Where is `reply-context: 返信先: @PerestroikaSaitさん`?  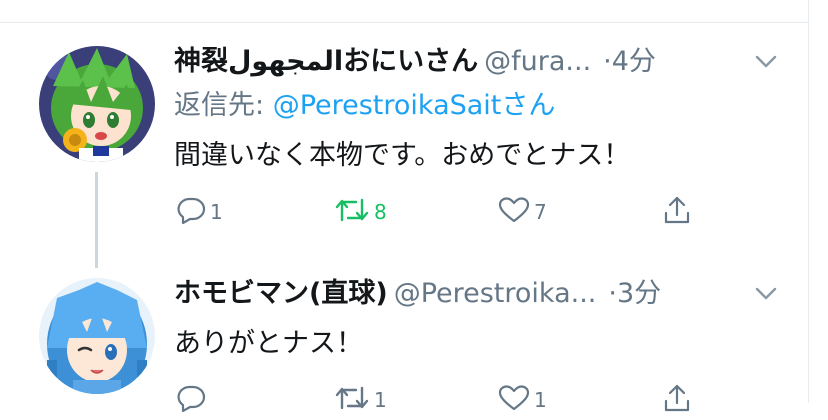
reply-context: 返信先: @PerestroikaSaitさん is located at coordinates (484, 106).